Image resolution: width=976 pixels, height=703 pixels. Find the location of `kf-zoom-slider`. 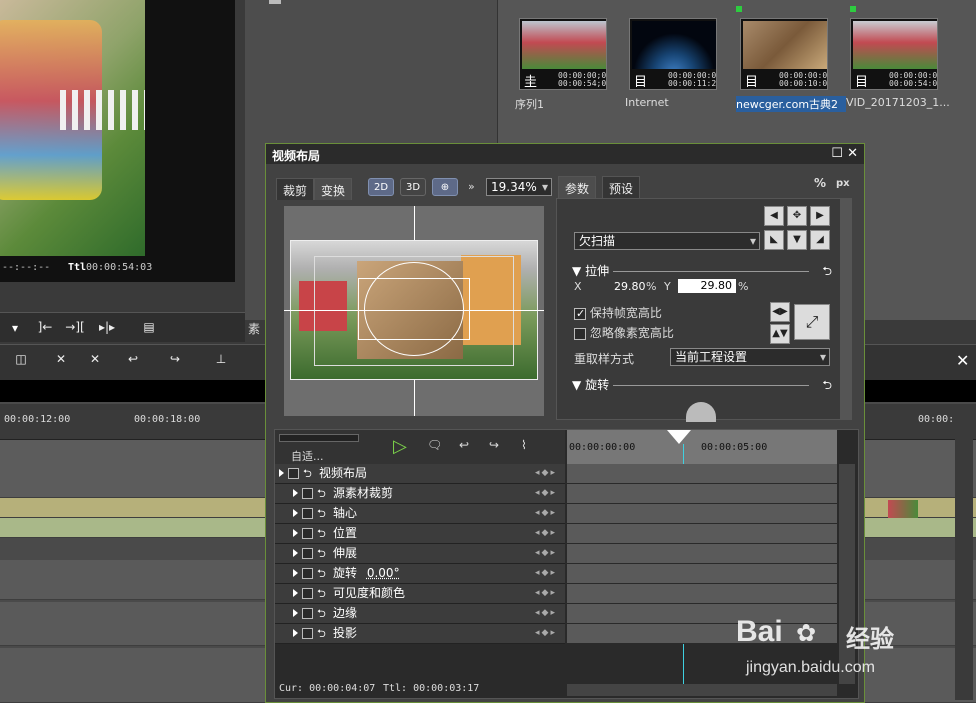

kf-zoom-slider is located at coordinates (319, 438).